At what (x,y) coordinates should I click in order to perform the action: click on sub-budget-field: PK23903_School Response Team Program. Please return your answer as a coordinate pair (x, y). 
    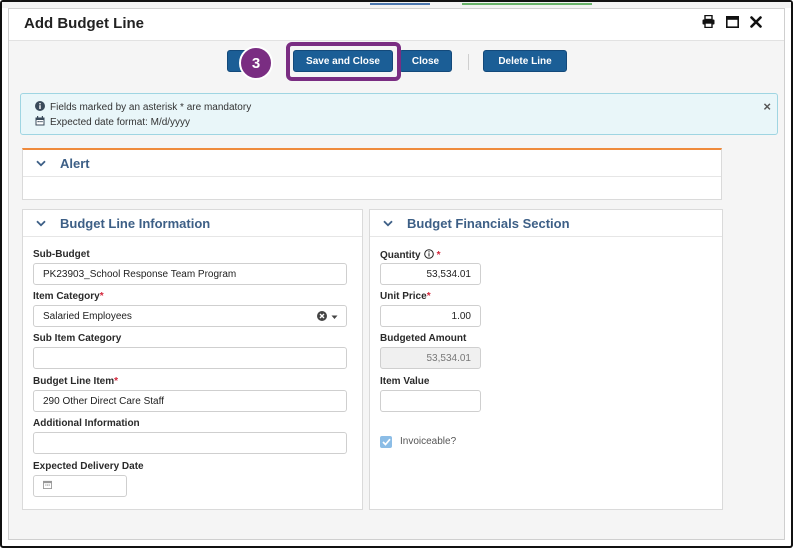
    Looking at the image, I should click on (190, 274).